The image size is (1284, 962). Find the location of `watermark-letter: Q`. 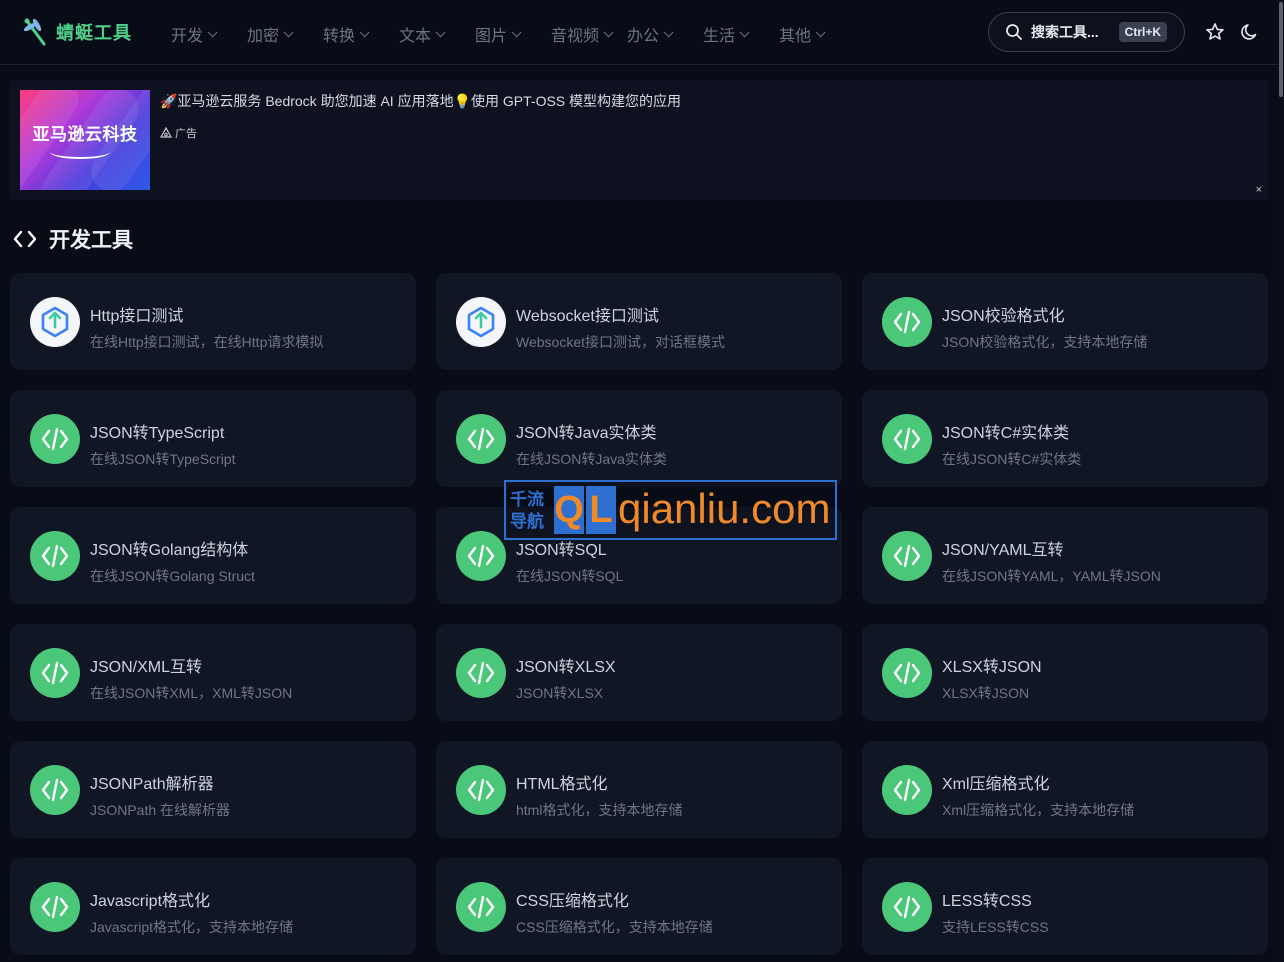

watermark-letter: Q is located at coordinates (569, 510).